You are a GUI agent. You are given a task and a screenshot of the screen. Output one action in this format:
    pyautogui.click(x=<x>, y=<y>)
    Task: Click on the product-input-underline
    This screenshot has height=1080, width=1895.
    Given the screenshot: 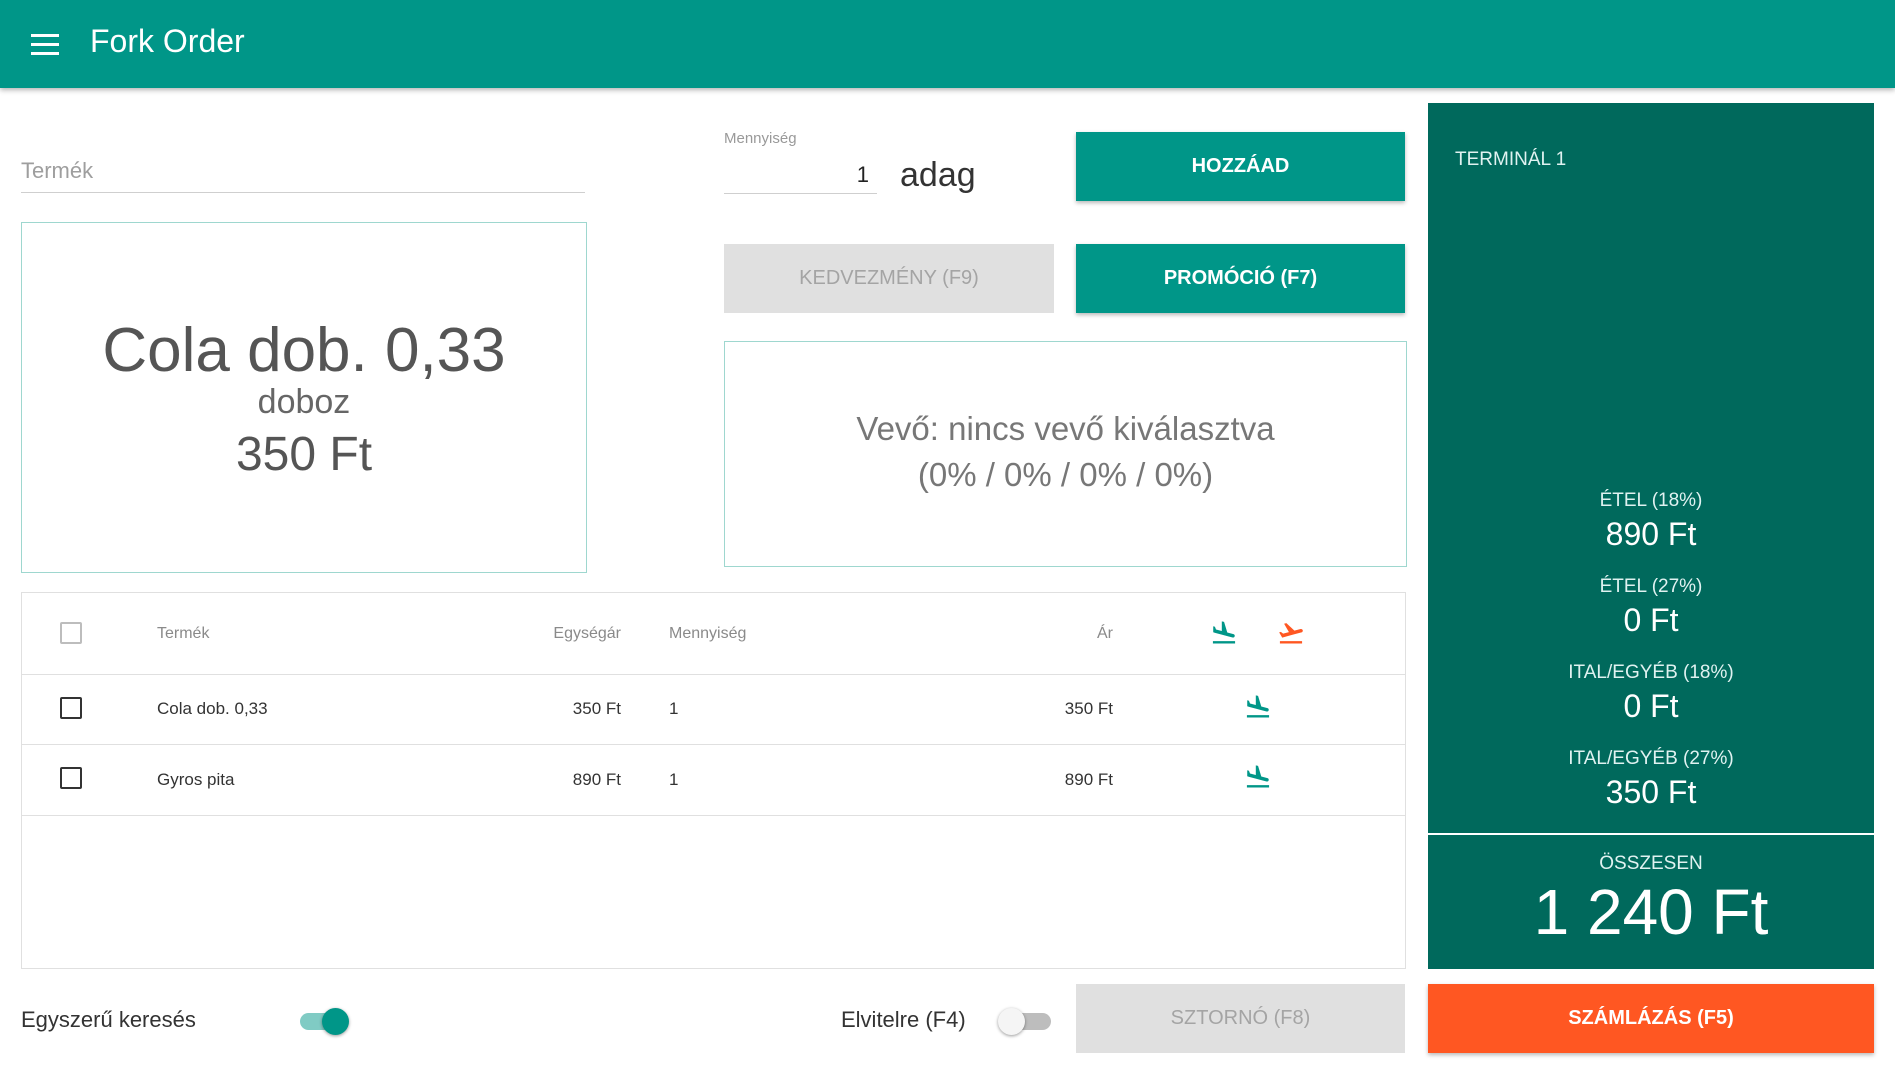 What is the action you would take?
    pyautogui.click(x=303, y=192)
    